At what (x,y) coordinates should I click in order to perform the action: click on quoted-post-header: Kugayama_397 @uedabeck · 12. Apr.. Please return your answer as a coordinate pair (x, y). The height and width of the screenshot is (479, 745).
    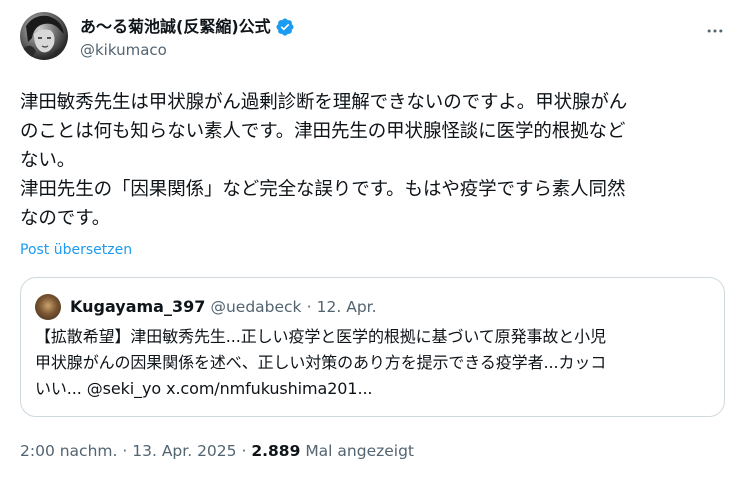
    Looking at the image, I should click on (223, 307).